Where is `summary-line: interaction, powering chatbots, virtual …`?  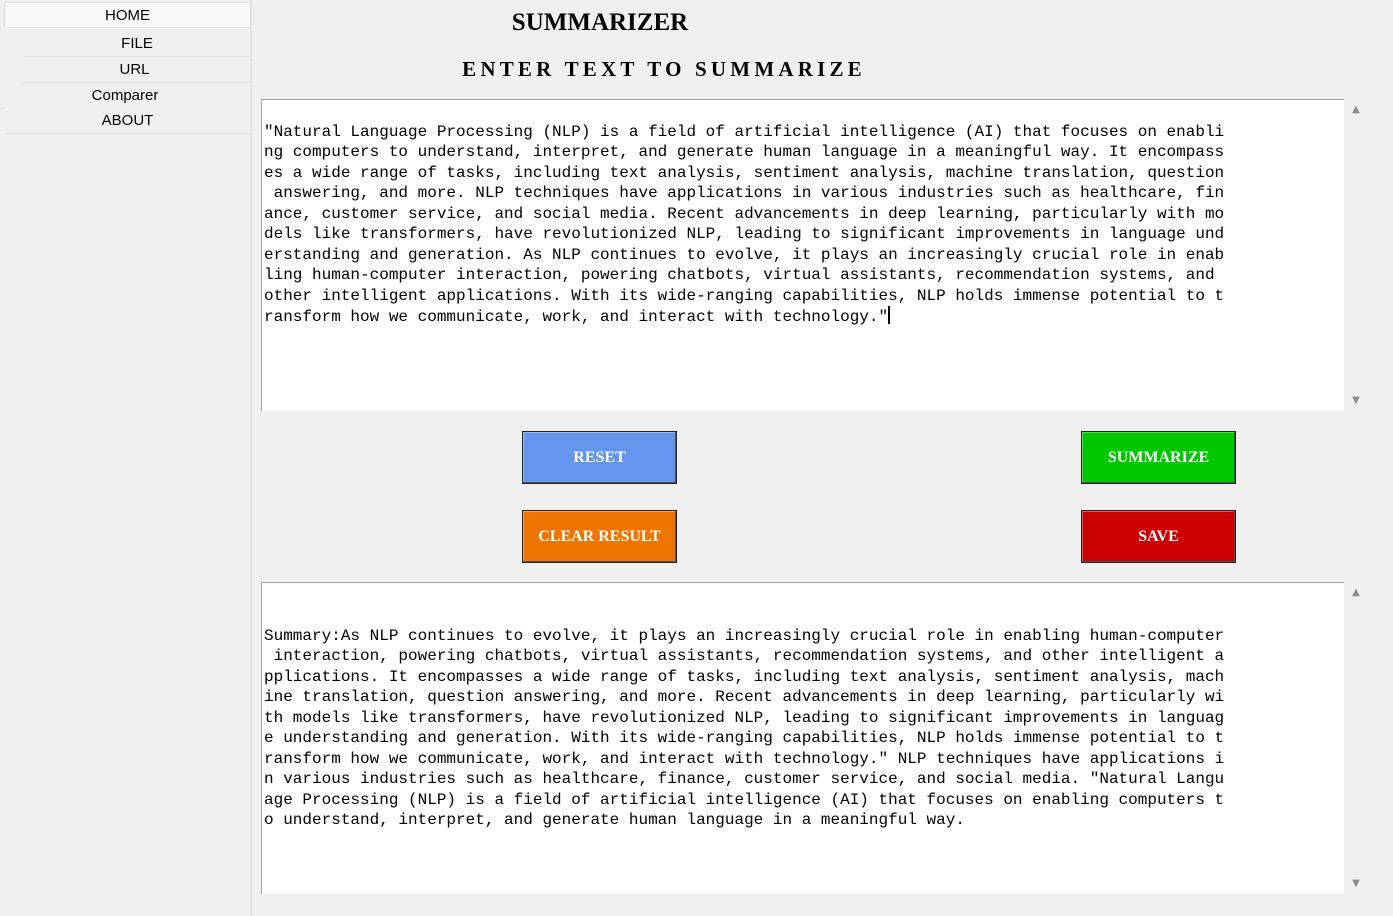 summary-line: interaction, powering chatbots, virtual … is located at coordinates (744, 656).